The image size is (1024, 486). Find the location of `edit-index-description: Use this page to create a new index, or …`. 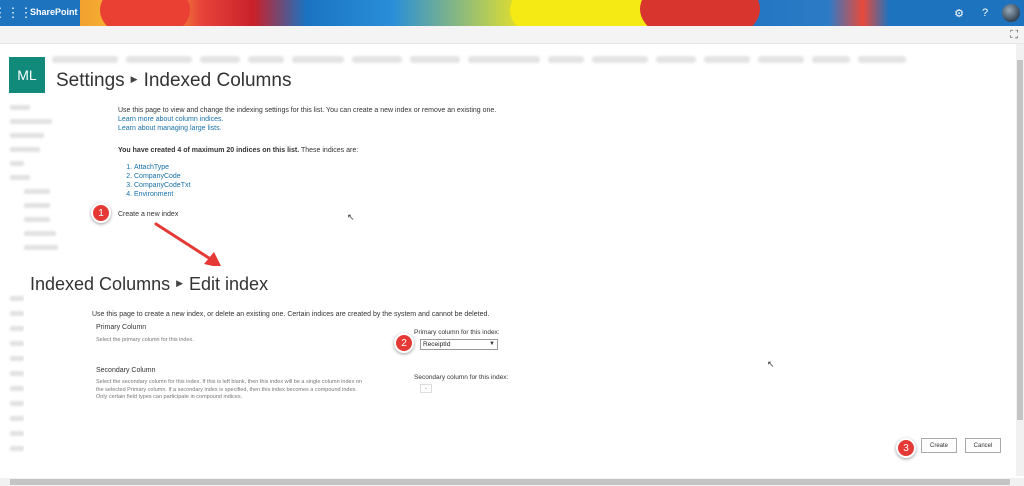

edit-index-description: Use this page to create a new index, or … is located at coordinates (291, 314).